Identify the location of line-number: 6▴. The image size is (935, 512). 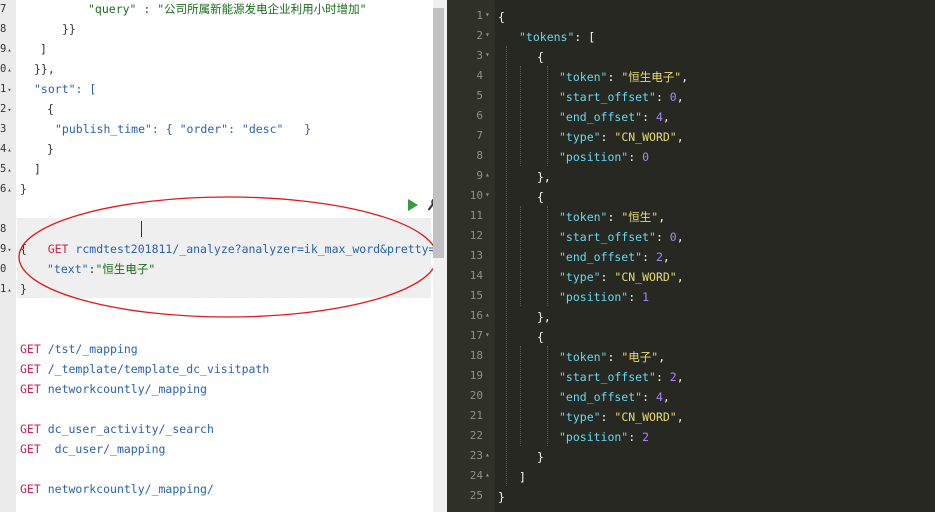
(6, 189).